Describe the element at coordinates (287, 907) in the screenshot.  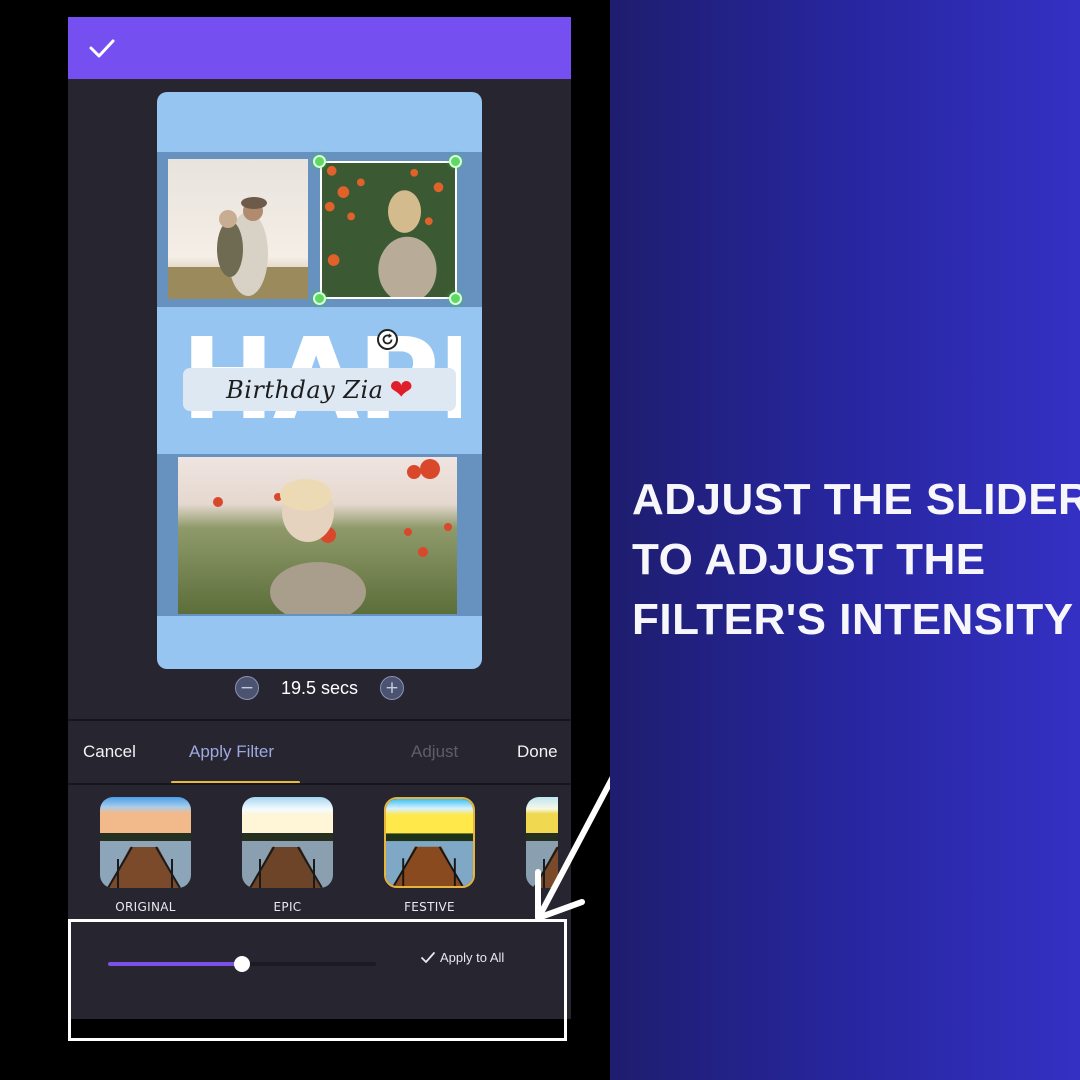
I see `filter-label: EPIC` at that location.